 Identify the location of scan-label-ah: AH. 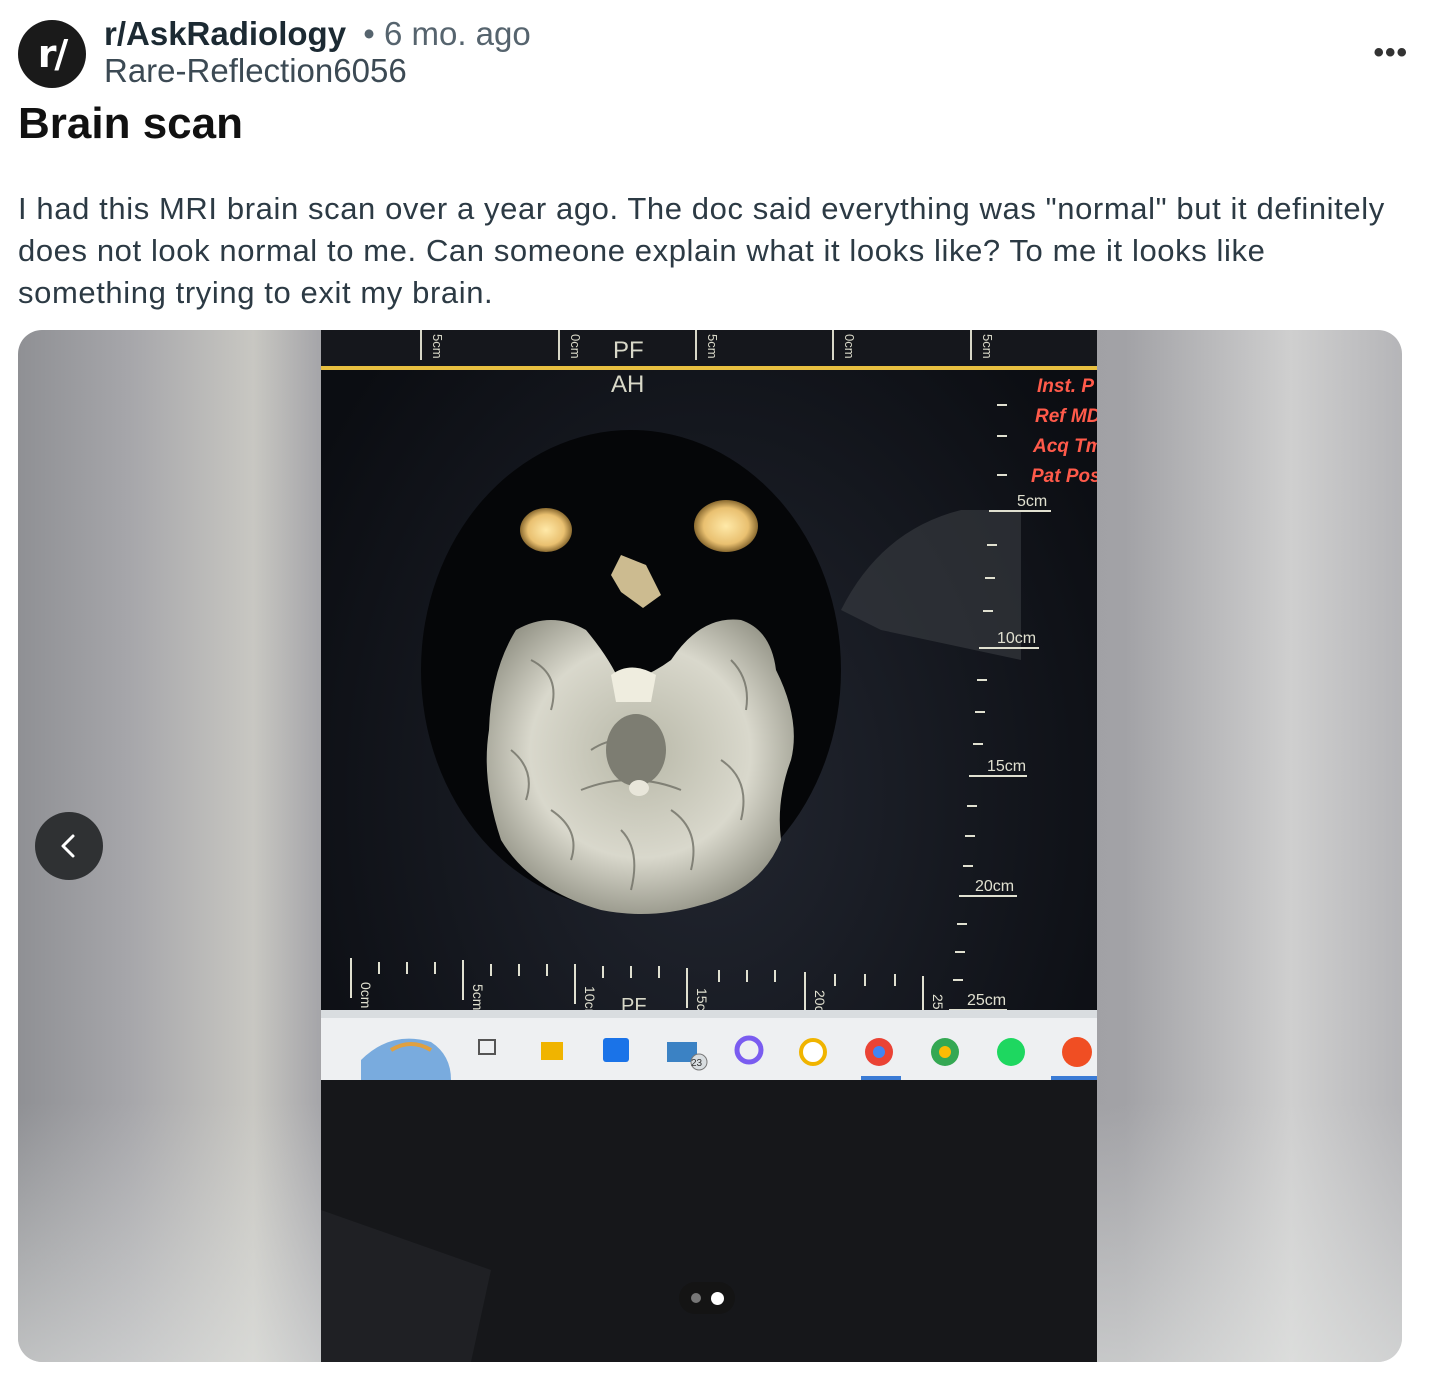
(627, 384).